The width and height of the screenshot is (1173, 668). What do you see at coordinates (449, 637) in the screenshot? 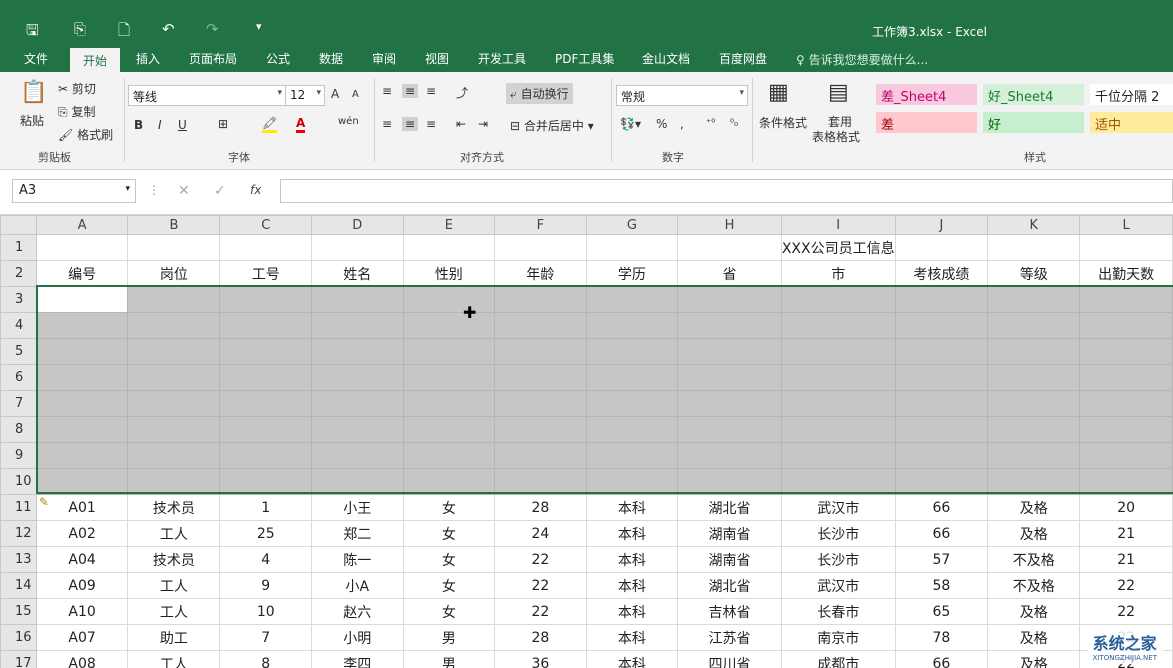
I see `data-cell: 男` at bounding box center [449, 637].